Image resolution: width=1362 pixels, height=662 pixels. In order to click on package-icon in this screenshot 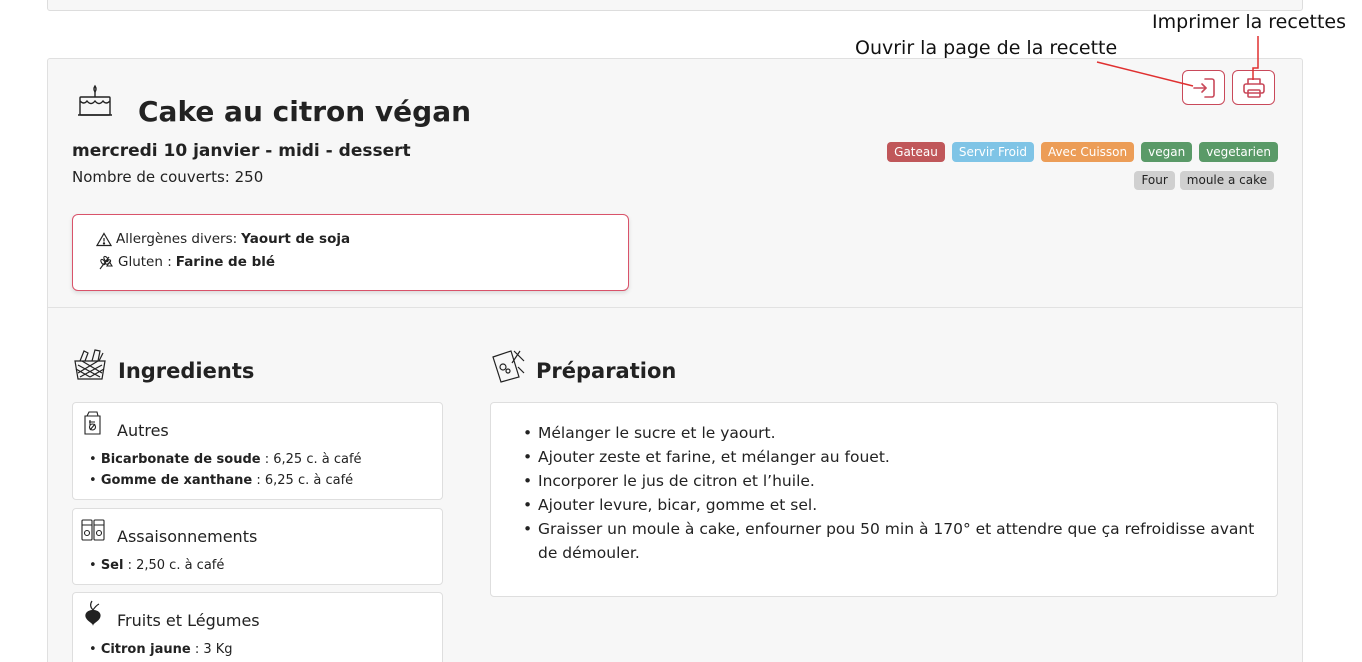, I will do `click(92, 423)`.